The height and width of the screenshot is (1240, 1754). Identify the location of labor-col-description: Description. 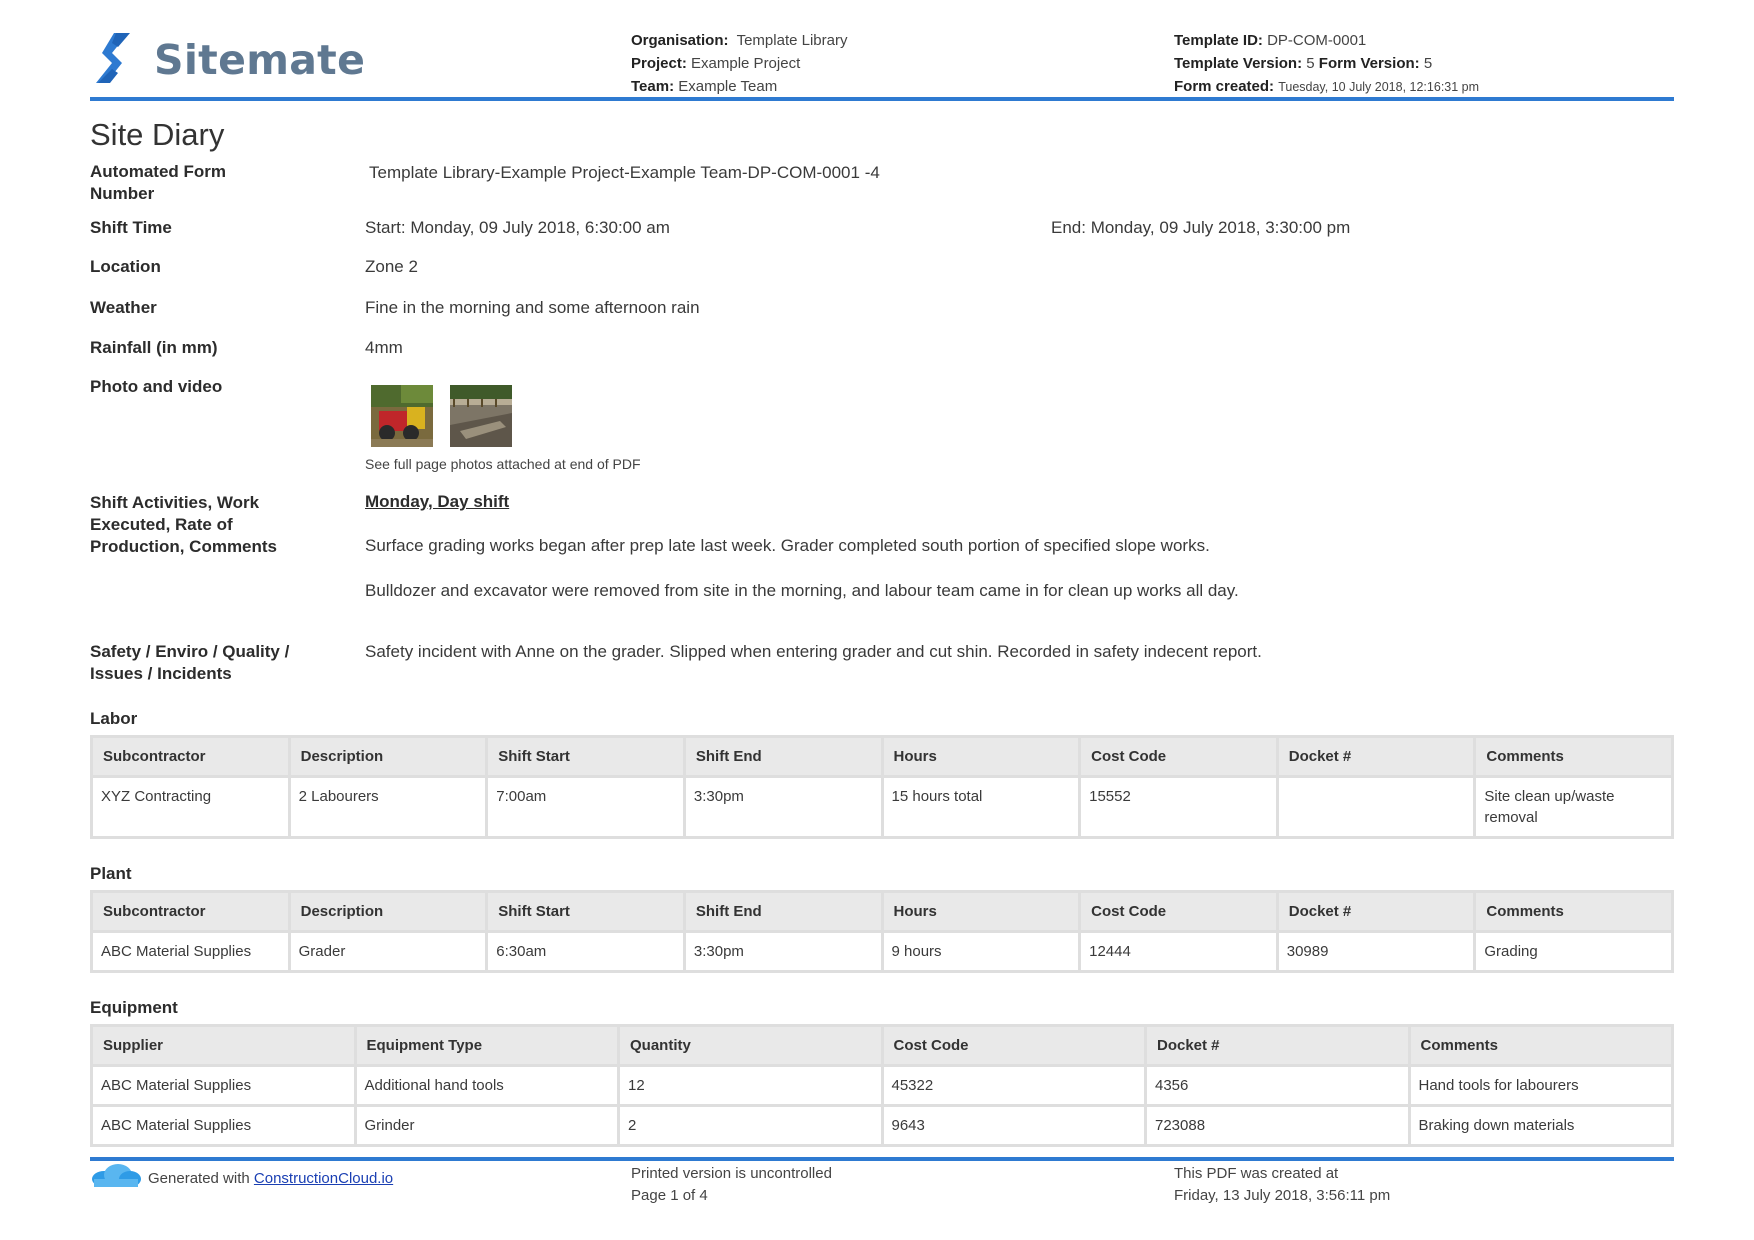
(388, 756).